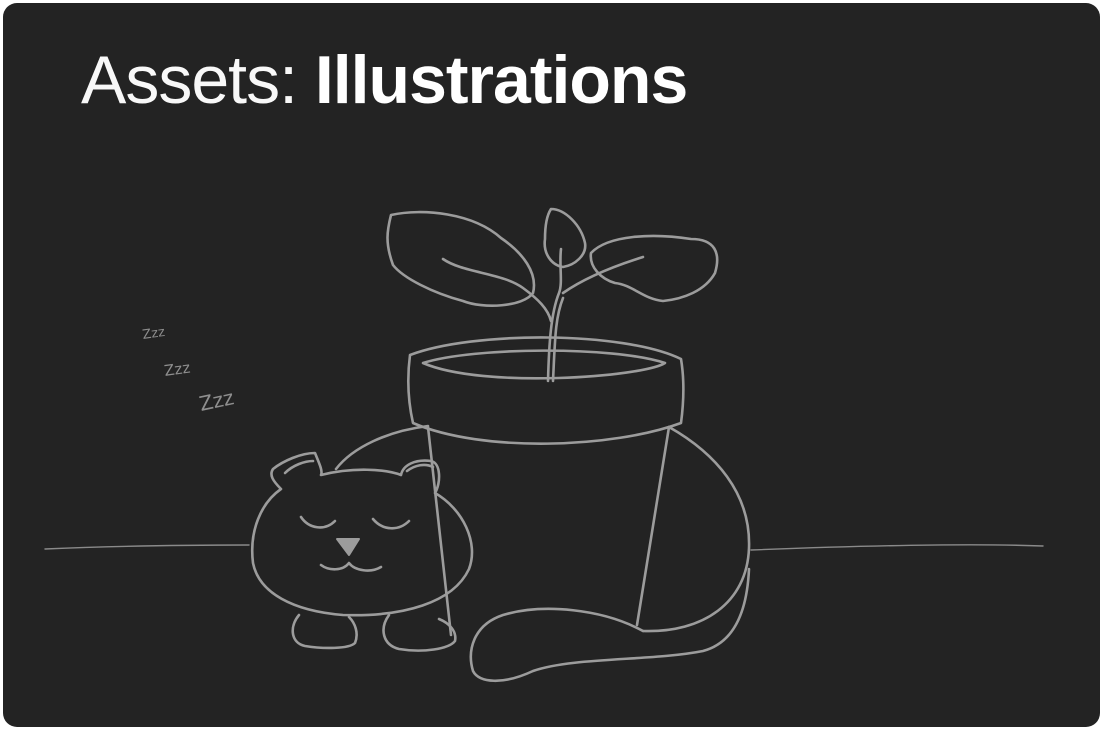  I want to click on right-eye, so click(391, 523).